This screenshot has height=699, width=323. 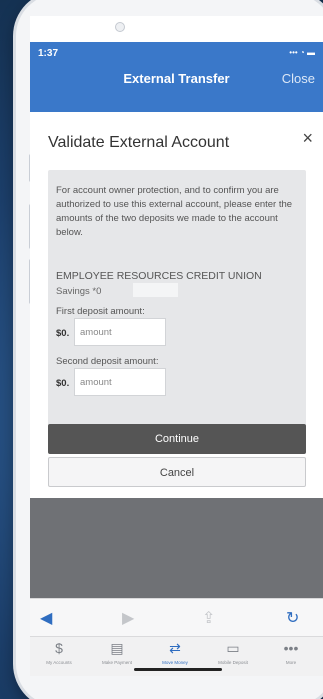 What do you see at coordinates (298, 78) in the screenshot?
I see `close-button: Close` at bounding box center [298, 78].